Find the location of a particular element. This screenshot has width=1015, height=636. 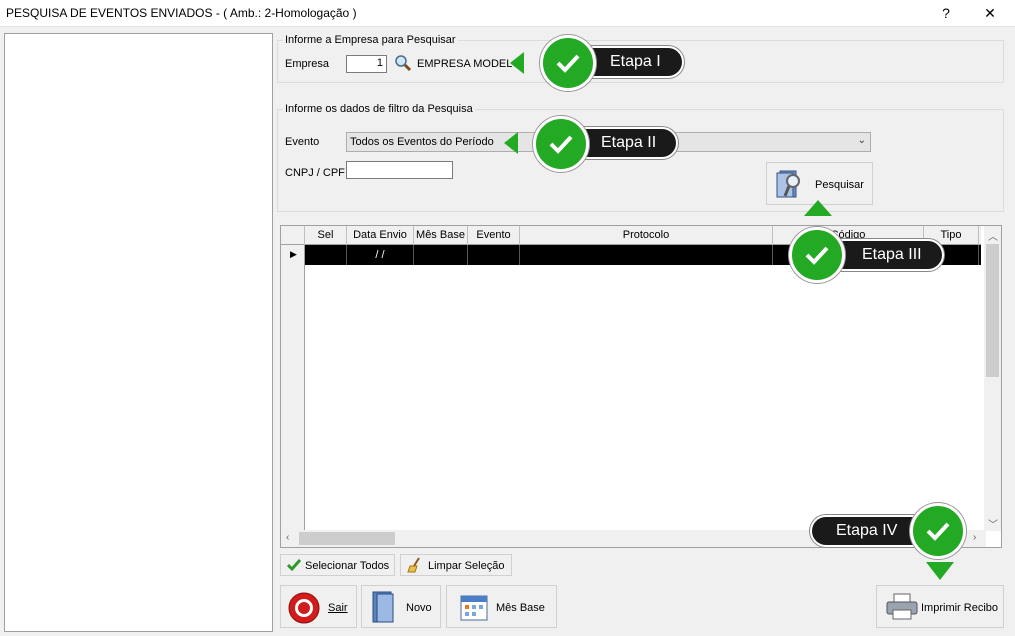

cell-evento is located at coordinates (494, 255).